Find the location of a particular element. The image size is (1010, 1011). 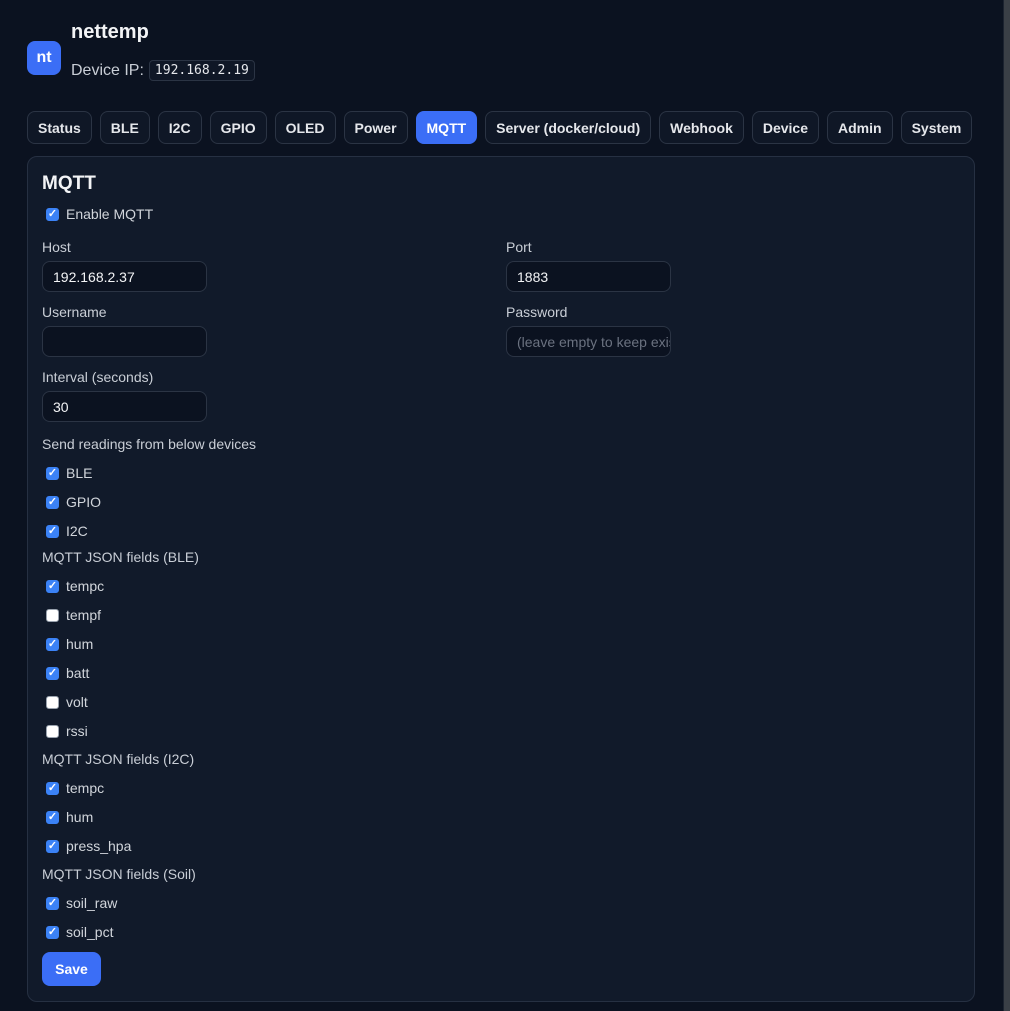

app-title: nettemp is located at coordinates (110, 32).